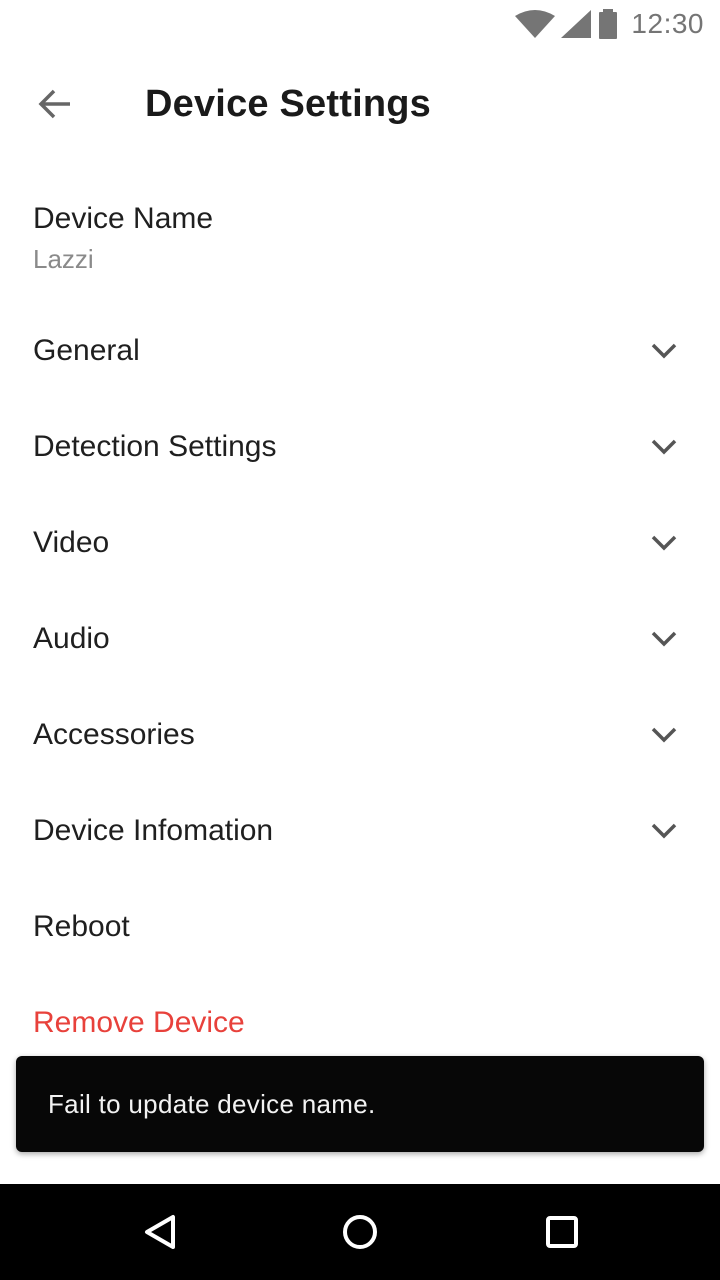  What do you see at coordinates (360, 831) in the screenshot?
I see `settings-item-device-information: Device Infomation` at bounding box center [360, 831].